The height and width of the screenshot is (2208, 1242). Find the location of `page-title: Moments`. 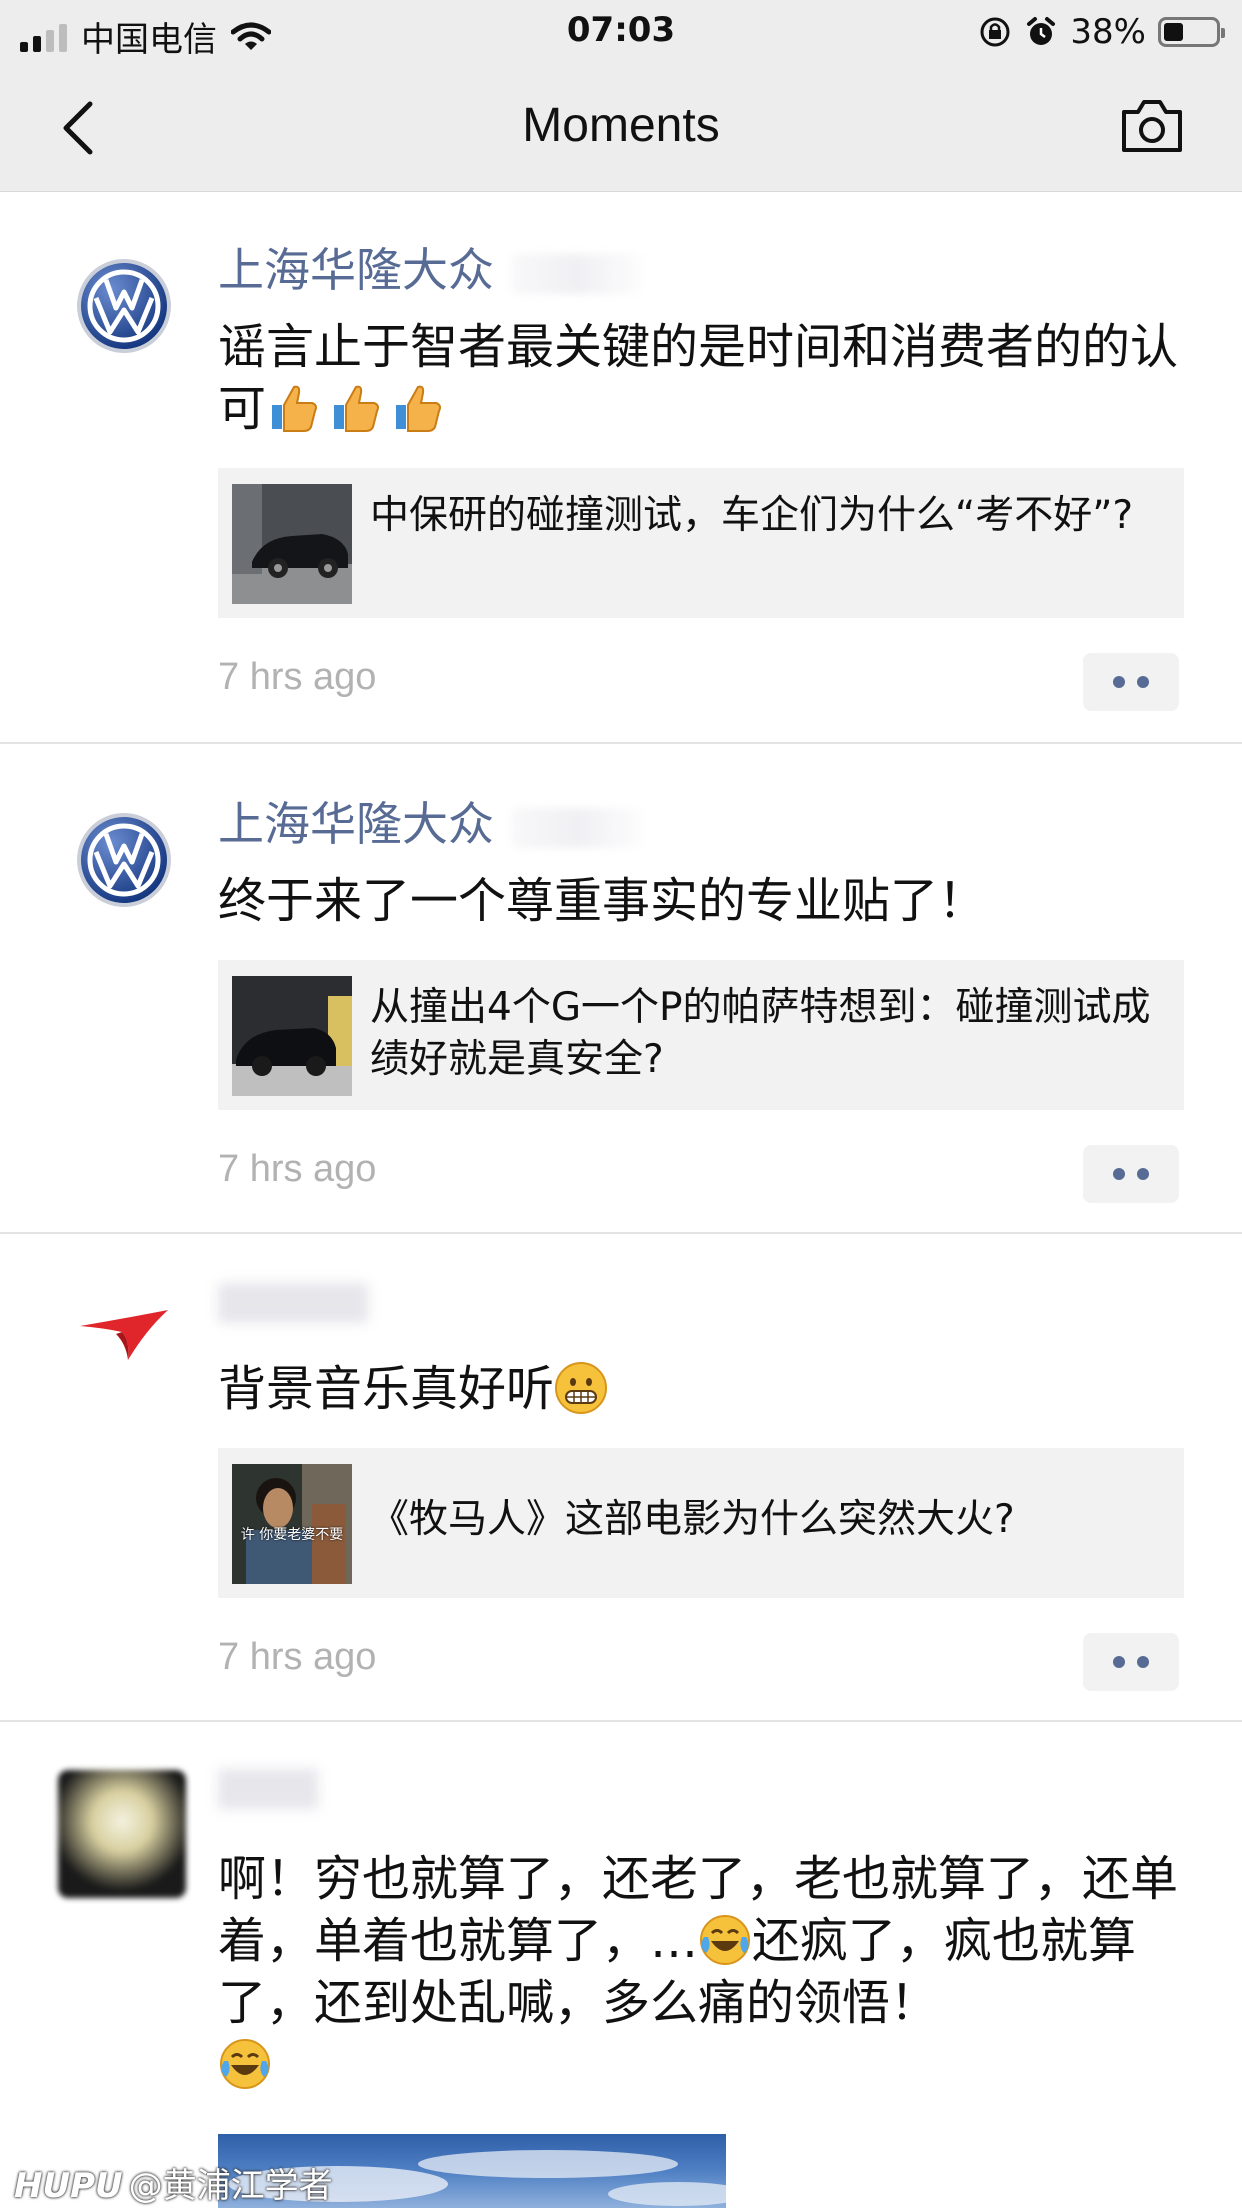

page-title: Moments is located at coordinates (621, 125).